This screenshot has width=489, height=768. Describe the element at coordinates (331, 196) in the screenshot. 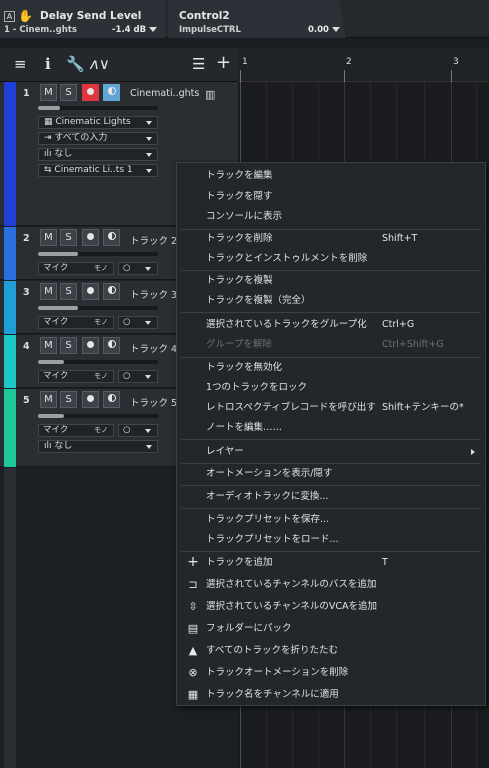

I see `menu-item-hide-track: トラックを隠す` at that location.